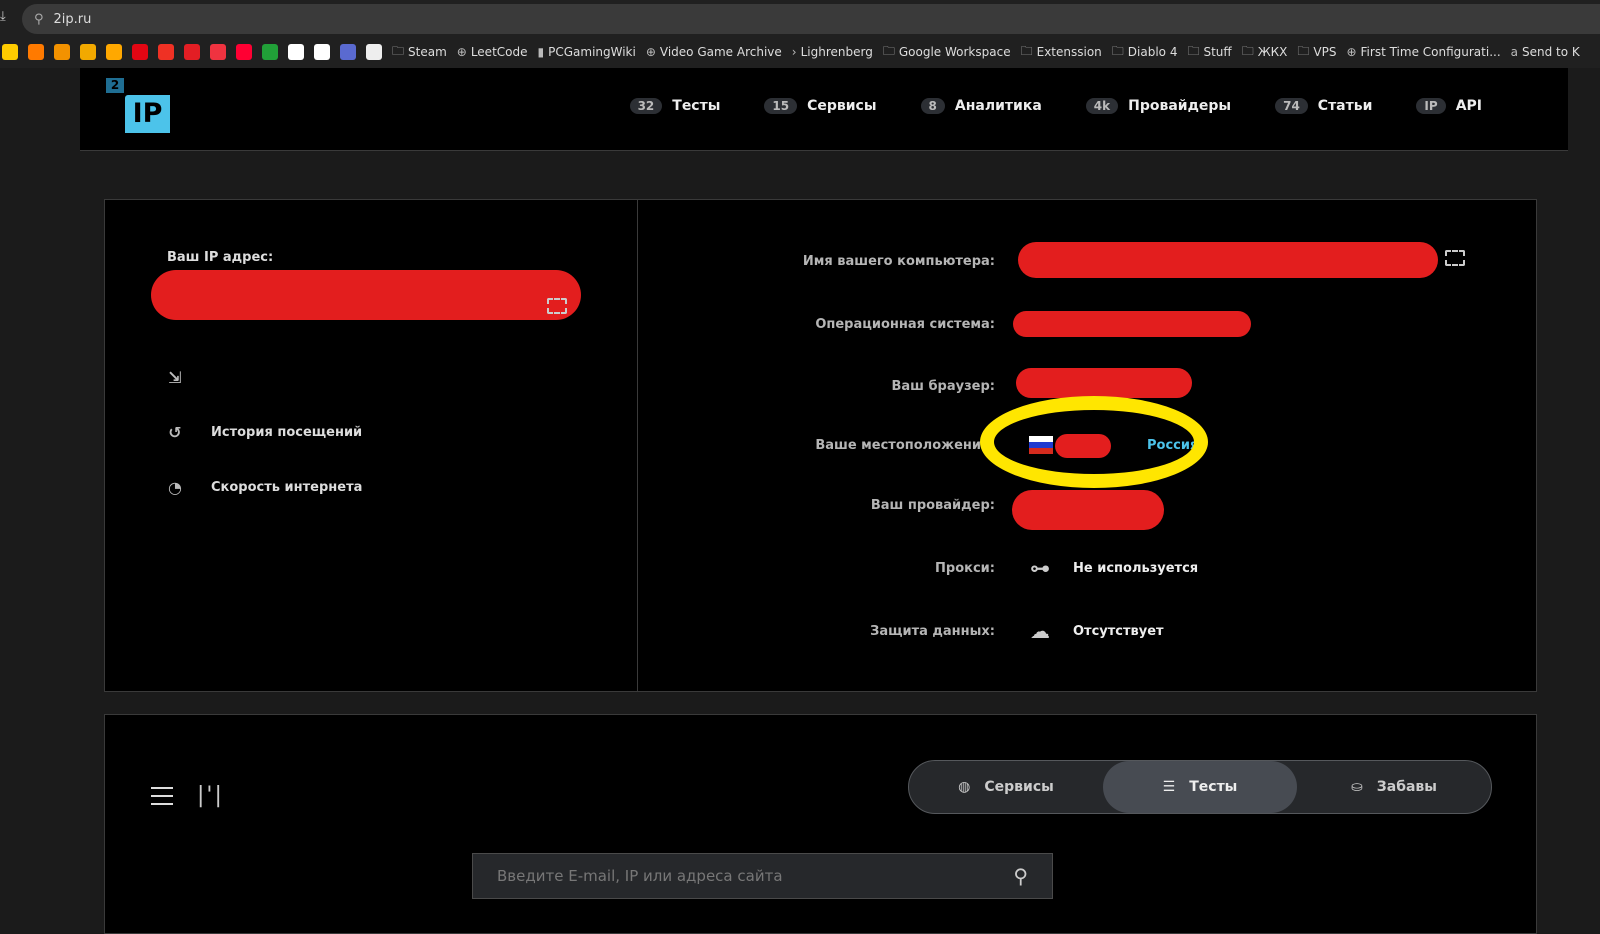  Describe the element at coordinates (1455, 258) in the screenshot. I see `hide-copy-icon` at that location.